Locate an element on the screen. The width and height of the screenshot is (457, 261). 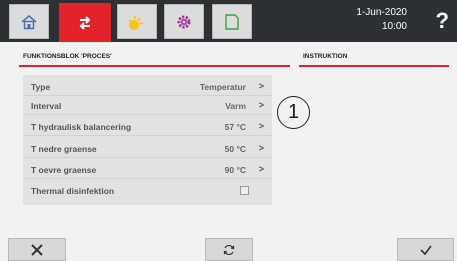
row-value: 57 °C is located at coordinates (235, 127).